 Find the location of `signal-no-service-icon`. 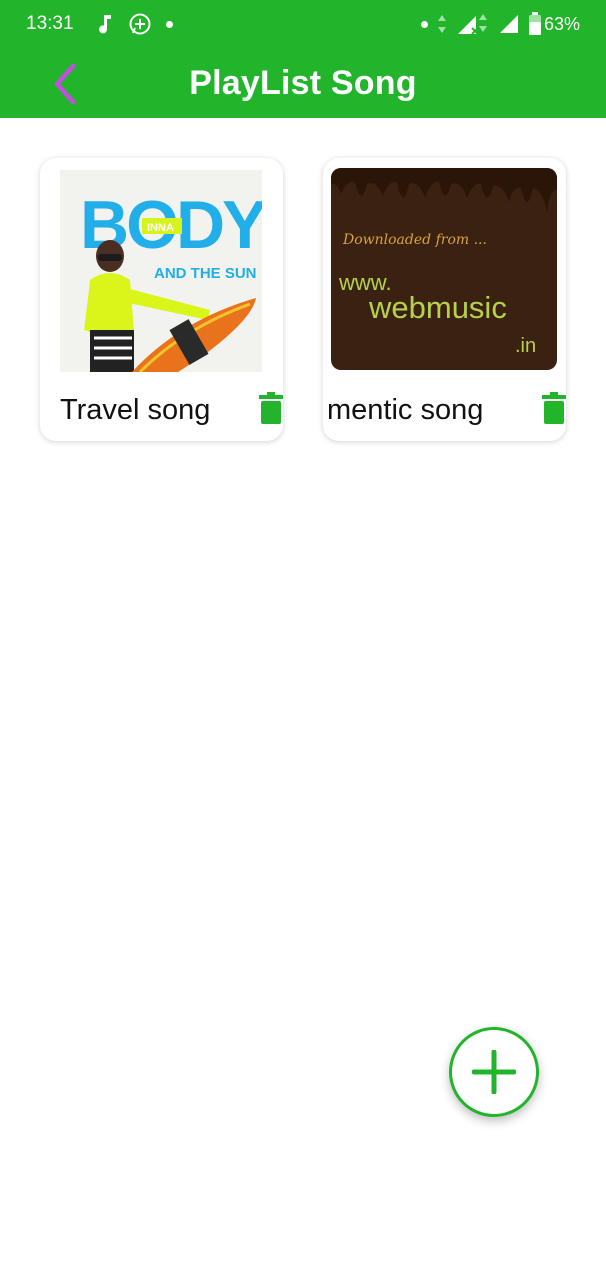

signal-no-service-icon is located at coordinates (472, 24).